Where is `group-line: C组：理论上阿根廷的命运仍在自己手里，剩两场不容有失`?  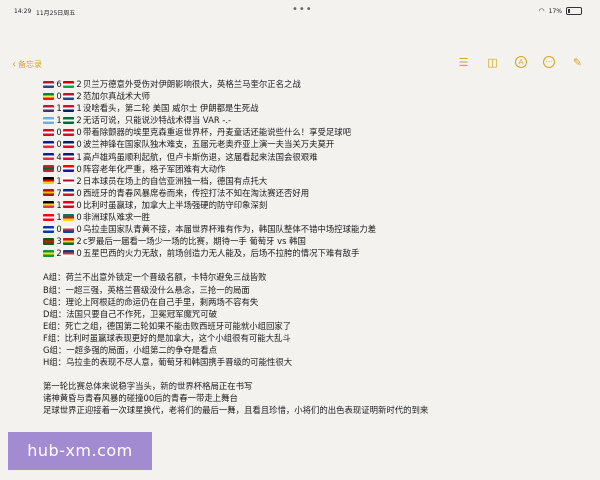 group-line: C组：理论上阿根廷的命运仍在自己手里，剩两场不容有失 is located at coordinates (151, 301).